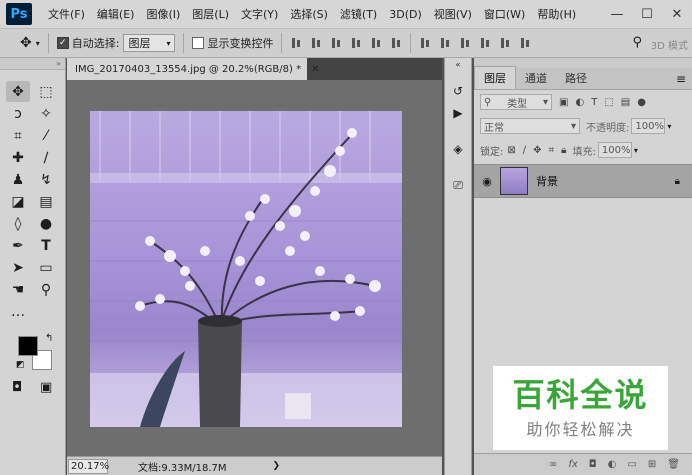  Describe the element at coordinates (46, 179) in the screenshot. I see `history-brush-tool-icon: ↯` at that location.